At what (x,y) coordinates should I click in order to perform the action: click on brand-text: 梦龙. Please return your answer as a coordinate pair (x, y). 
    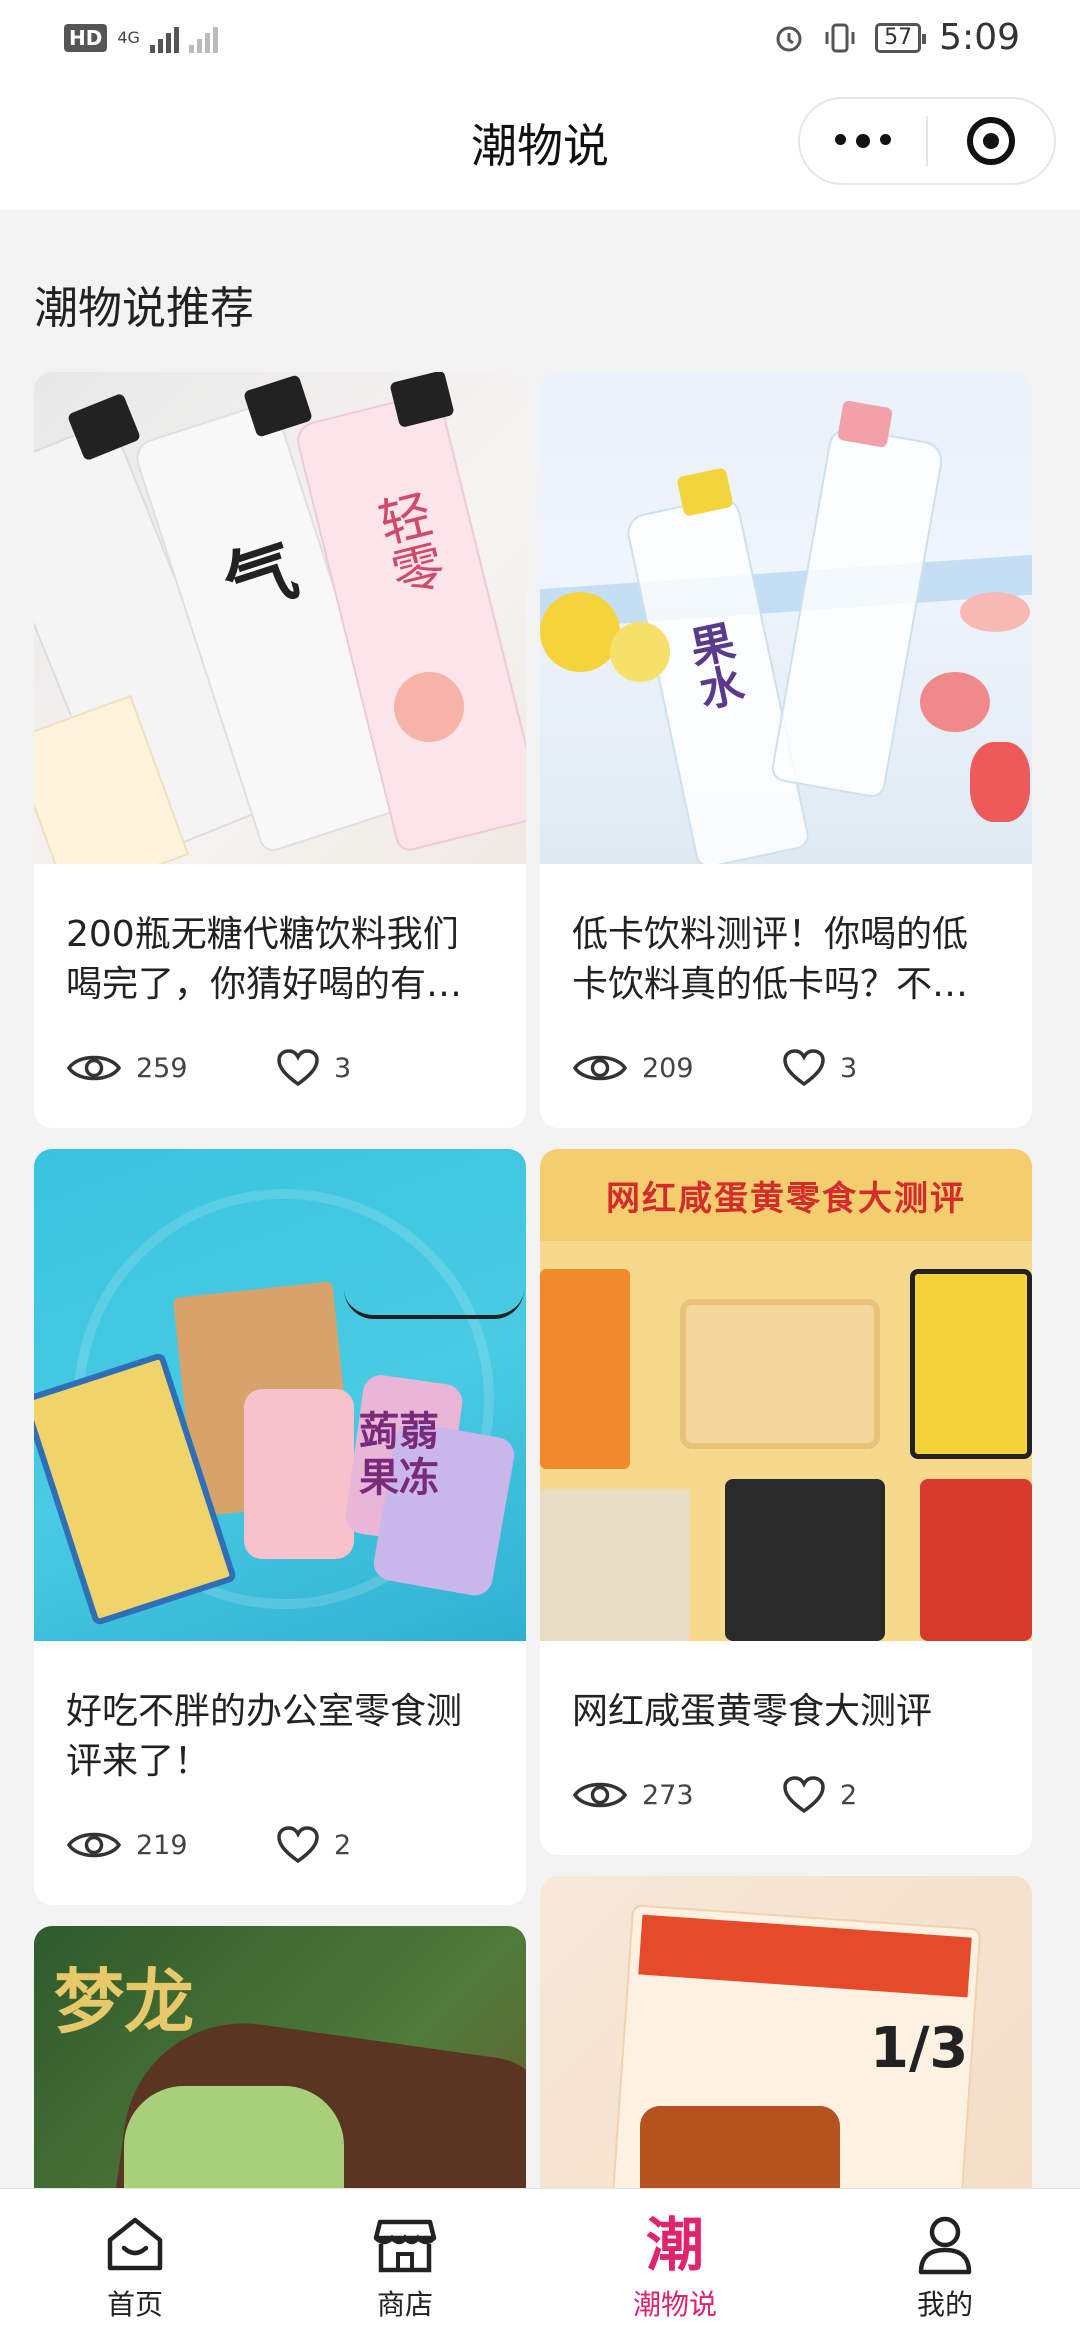
    Looking at the image, I should click on (124, 2002).